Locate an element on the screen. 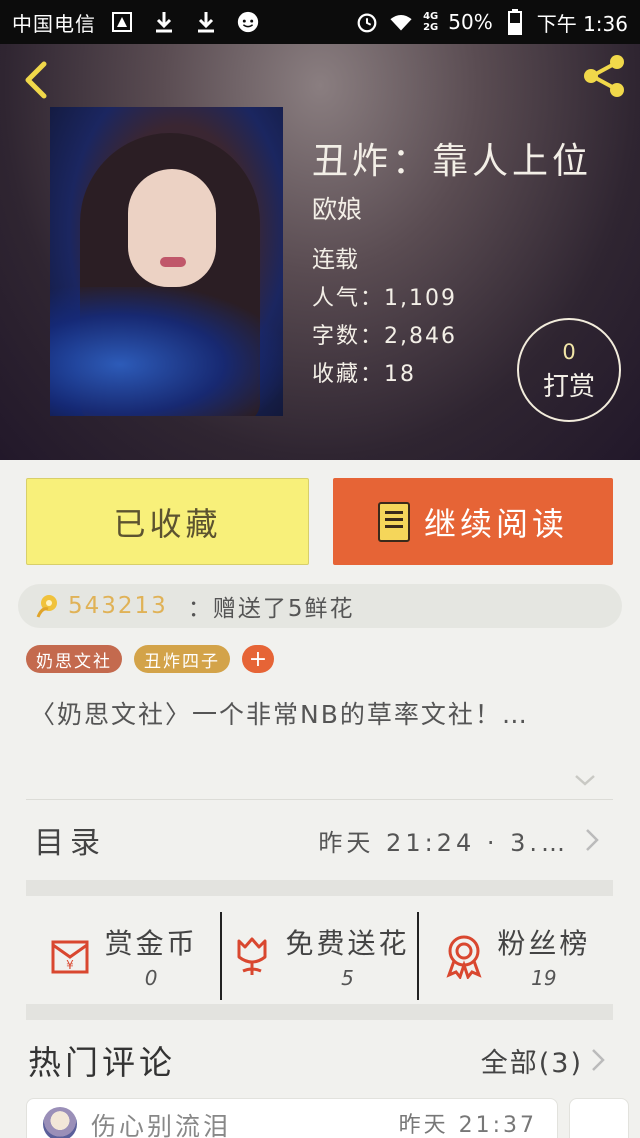  stats-value: 5 is located at coordinates (347, 978).